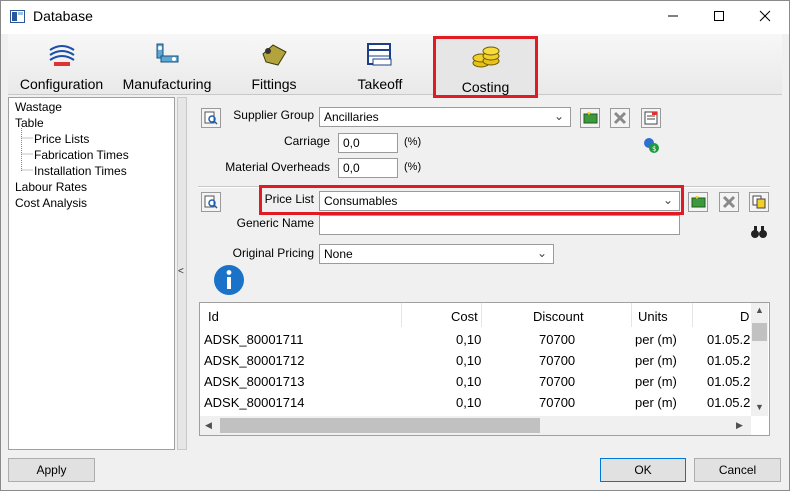  I want to click on cancel-button: Cancel, so click(737, 470).